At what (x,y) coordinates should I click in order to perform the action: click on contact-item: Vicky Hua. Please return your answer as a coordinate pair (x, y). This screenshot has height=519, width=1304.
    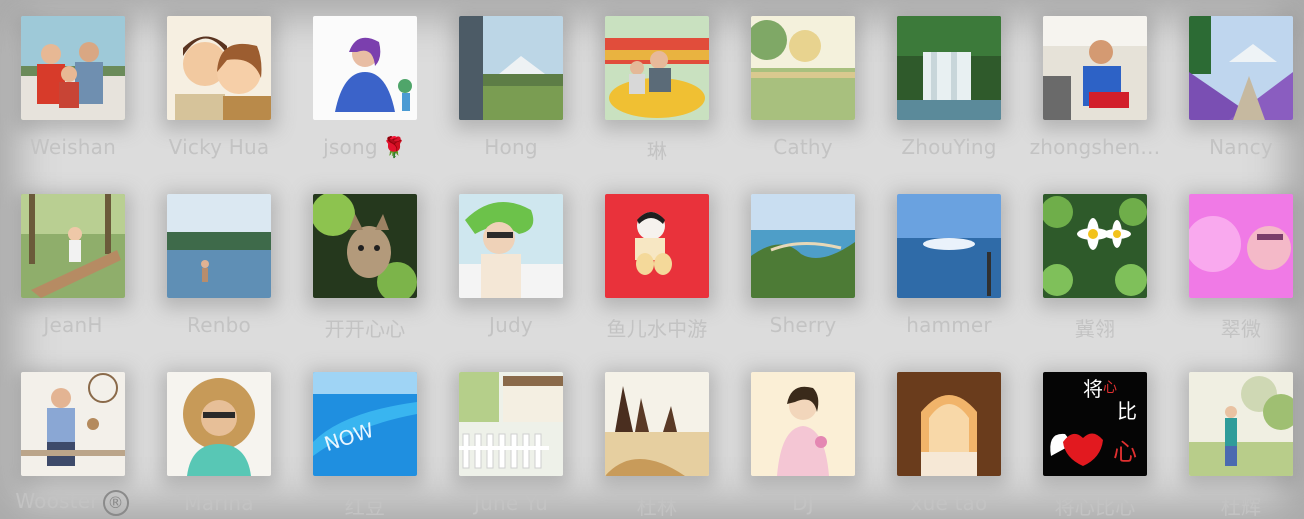
    Looking at the image, I should click on (216, 80).